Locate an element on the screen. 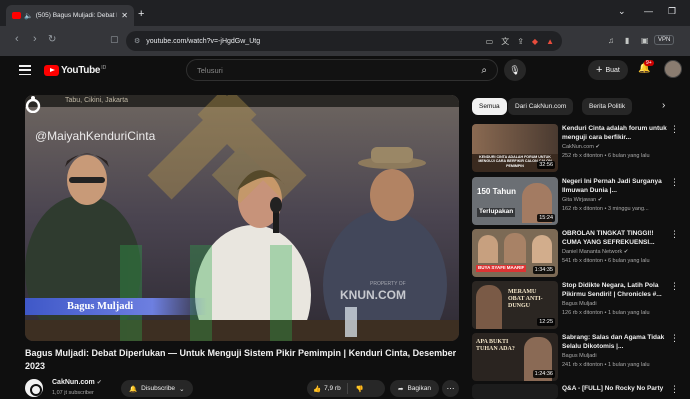  channel-name: CakNun.com ✔ is located at coordinates (77, 382).